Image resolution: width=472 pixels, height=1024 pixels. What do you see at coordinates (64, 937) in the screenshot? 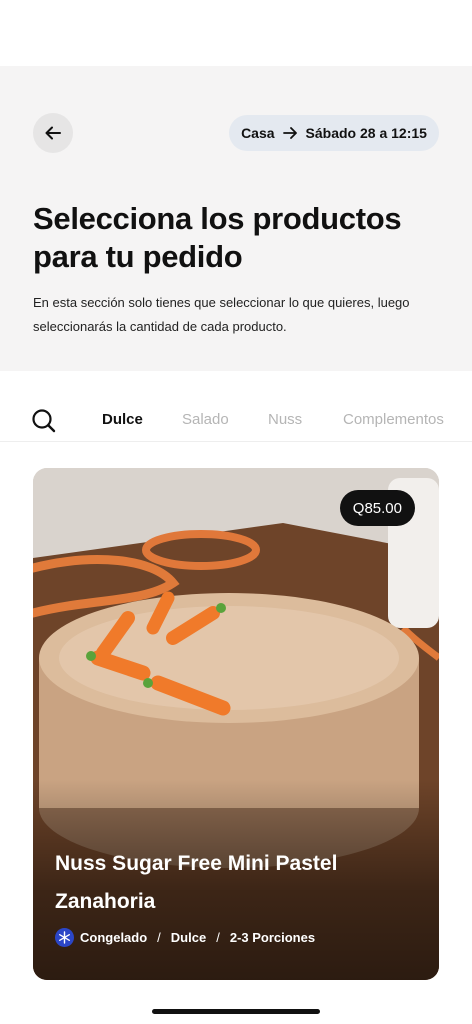
I see `snowflake-icon` at bounding box center [64, 937].